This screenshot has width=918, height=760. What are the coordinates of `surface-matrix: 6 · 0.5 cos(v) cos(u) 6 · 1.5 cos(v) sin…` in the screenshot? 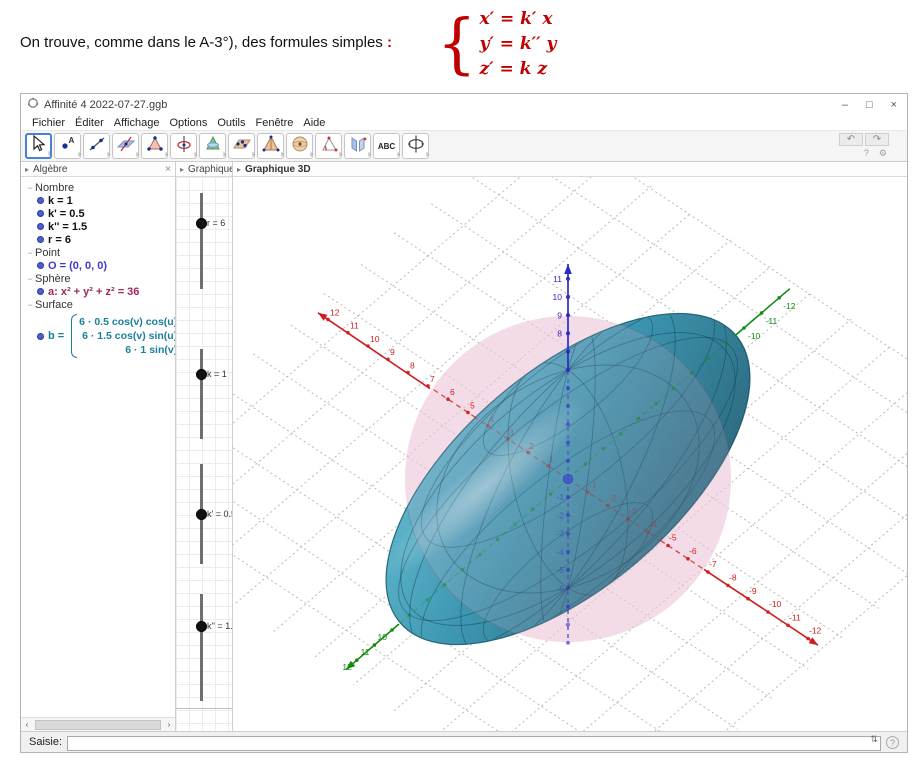 It's located at (123, 336).